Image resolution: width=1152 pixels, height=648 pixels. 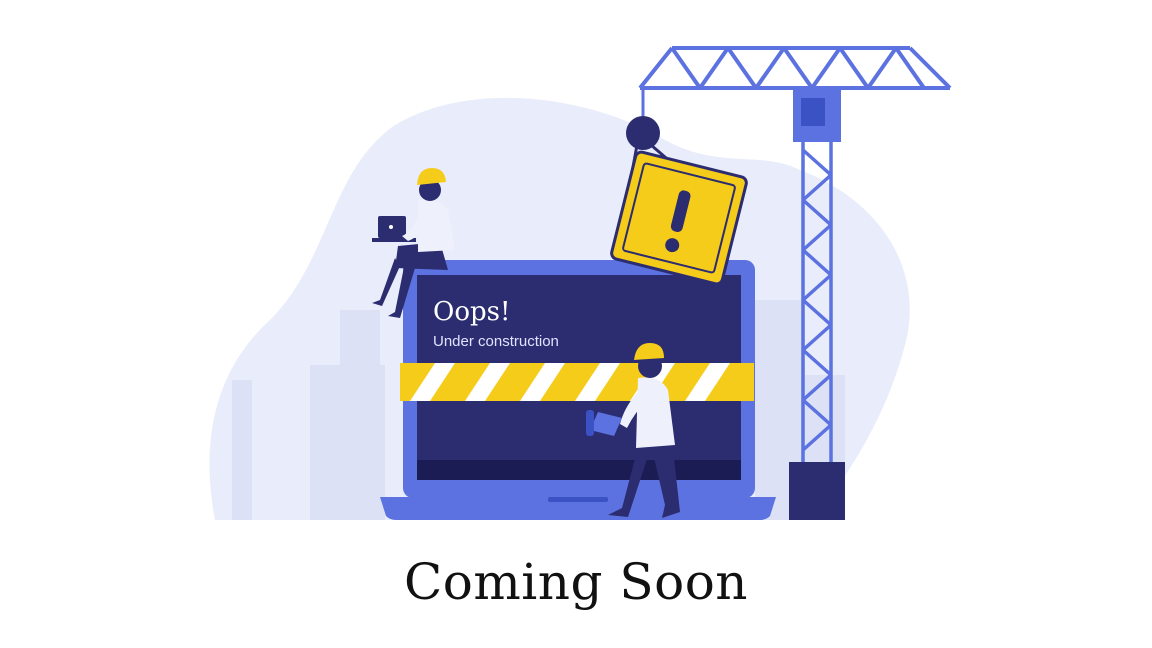 What do you see at coordinates (496, 341) in the screenshot?
I see `screen-subtitle: Under construction` at bounding box center [496, 341].